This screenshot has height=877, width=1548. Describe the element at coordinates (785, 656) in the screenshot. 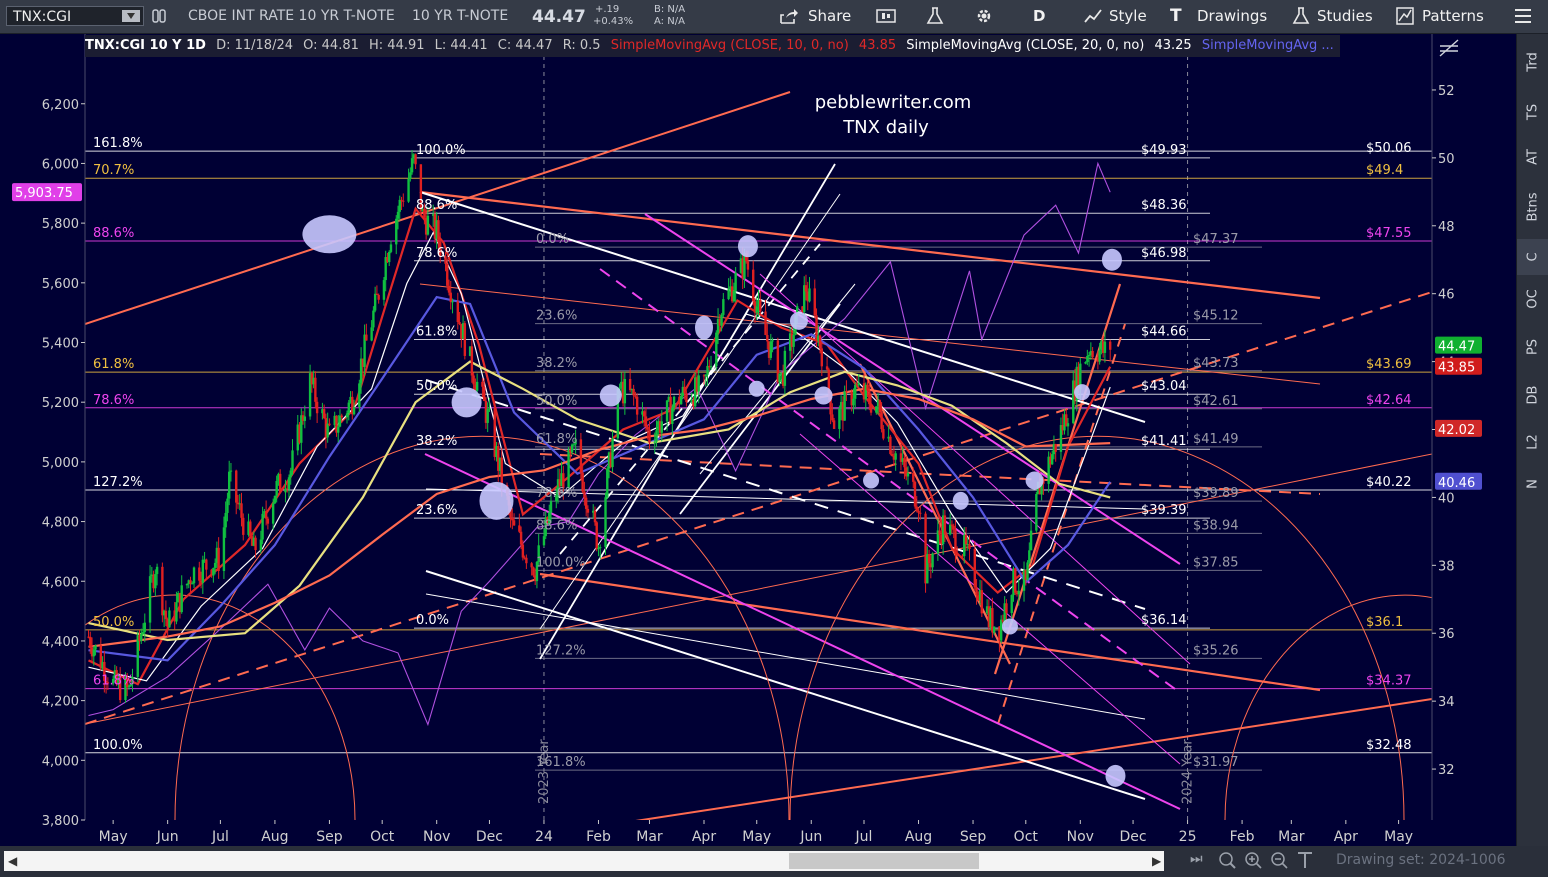

I see `trend-line` at that location.